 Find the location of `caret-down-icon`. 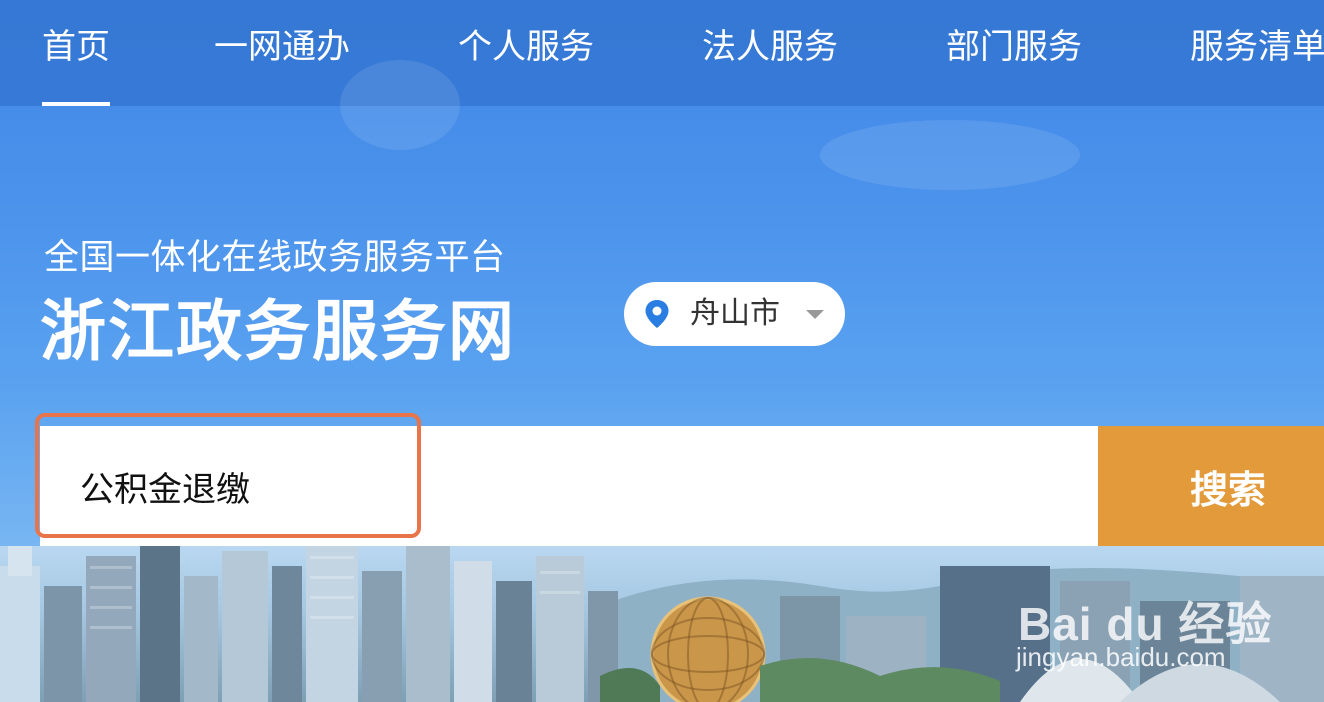

caret-down-icon is located at coordinates (815, 314).